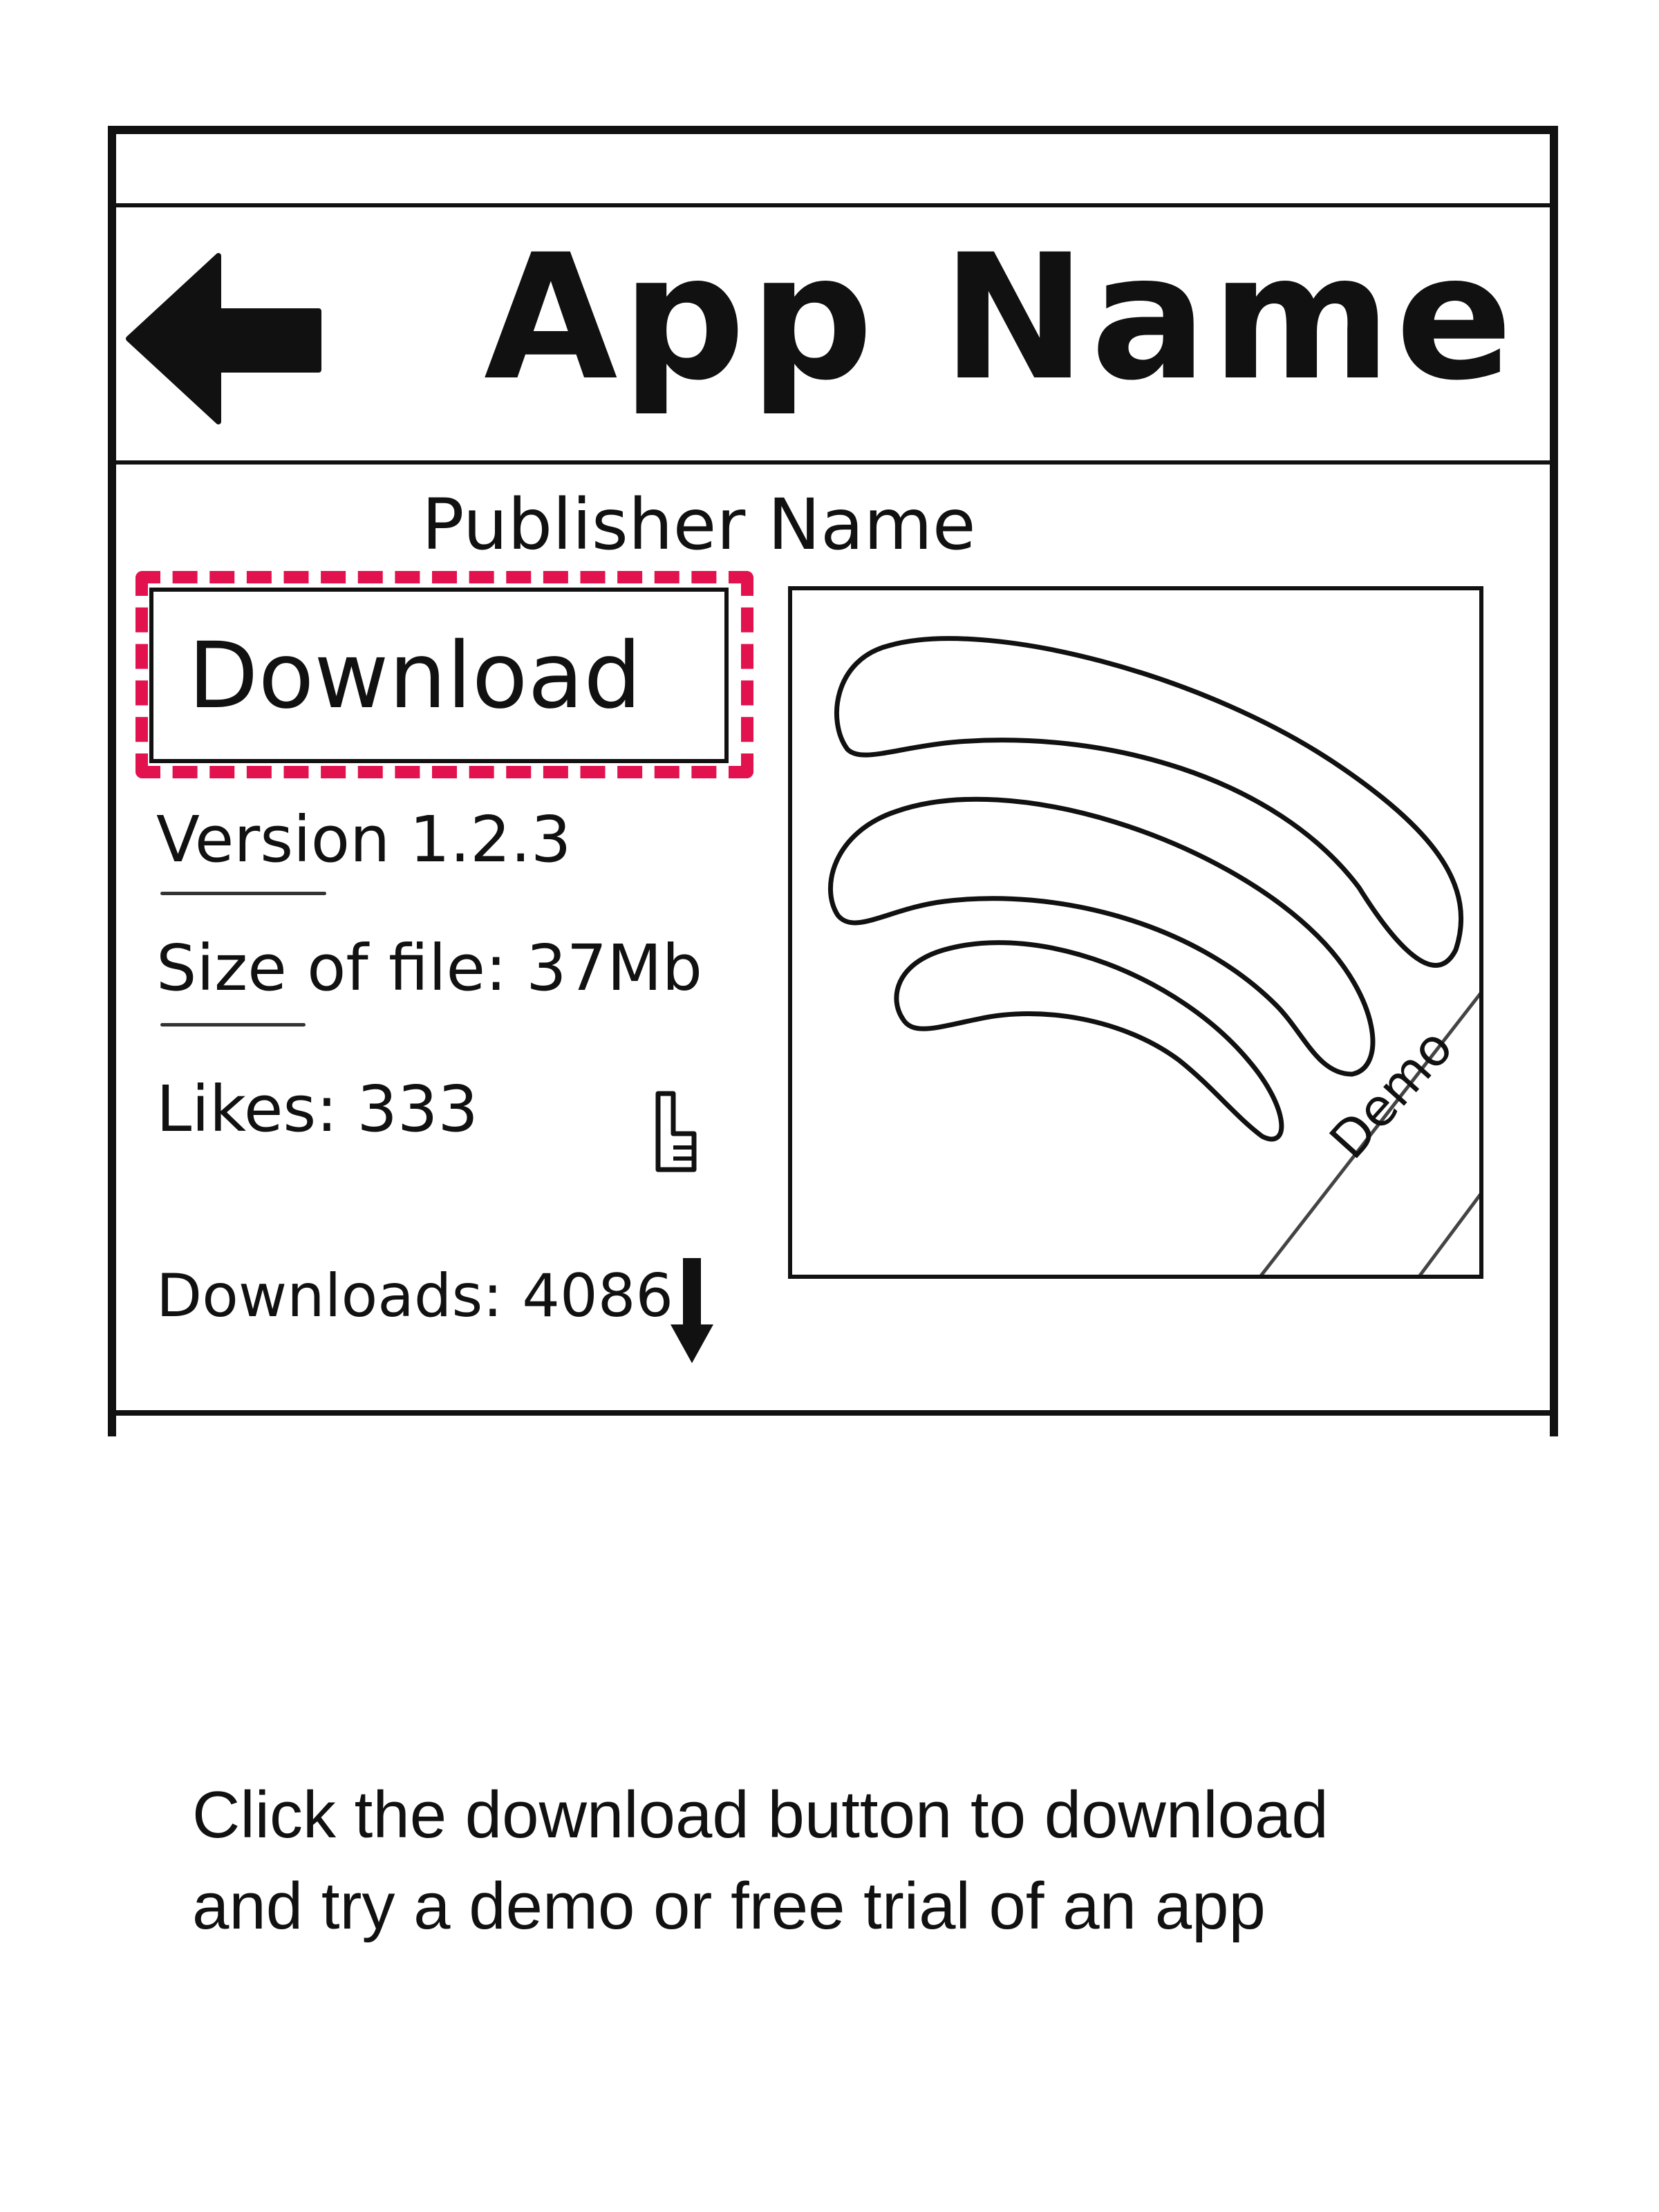 The image size is (1659, 2212). I want to click on version-underline, so click(243, 894).